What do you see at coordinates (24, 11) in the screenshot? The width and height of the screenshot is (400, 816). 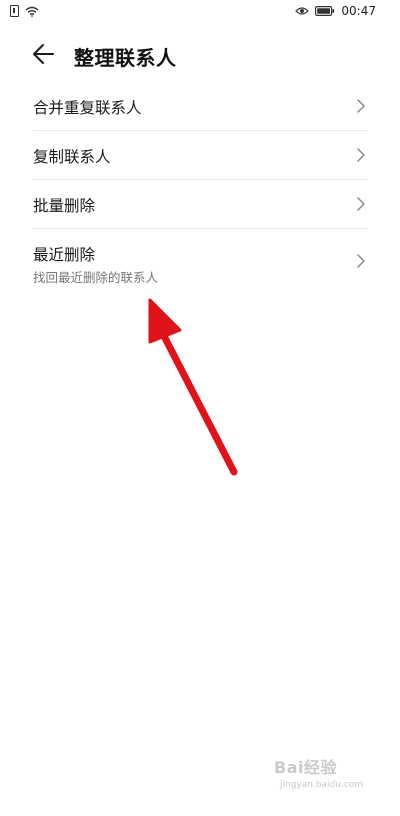 I see `status-bar-left` at bounding box center [24, 11].